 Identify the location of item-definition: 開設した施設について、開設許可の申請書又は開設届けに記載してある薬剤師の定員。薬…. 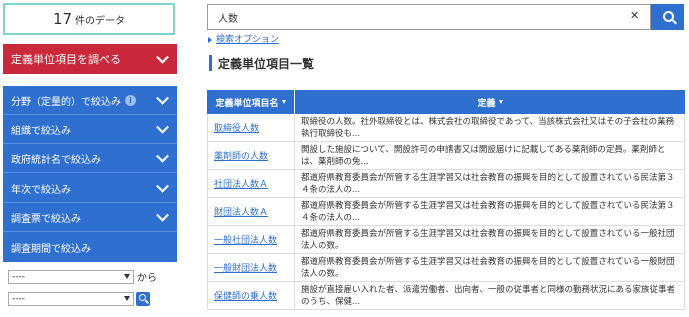
(483, 155).